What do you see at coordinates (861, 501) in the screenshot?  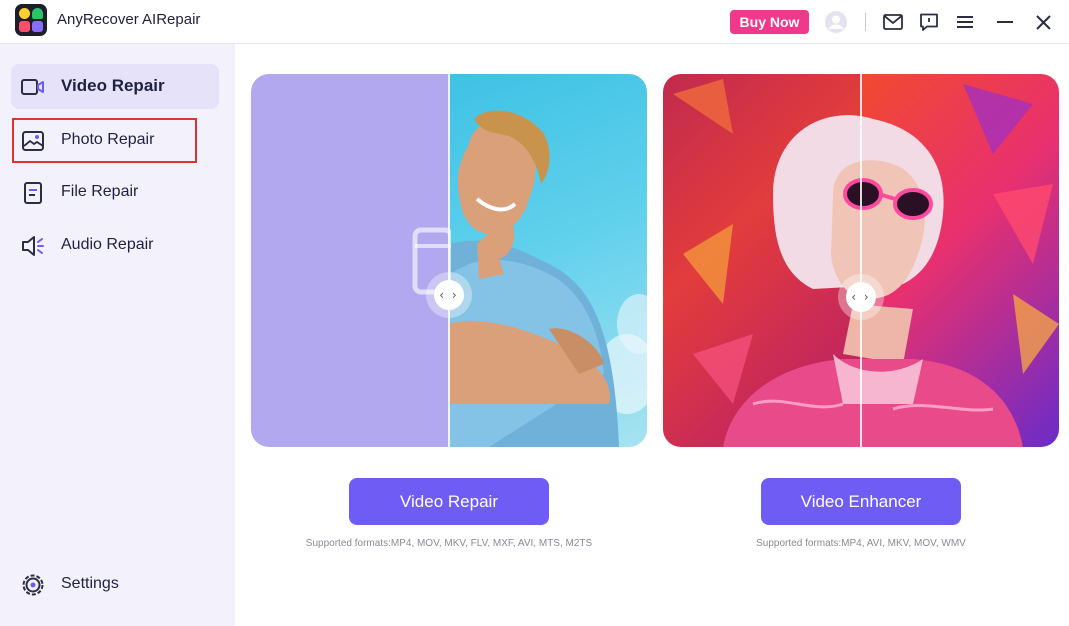 I see `video-enhancer-button: Video Enhancer` at bounding box center [861, 501].